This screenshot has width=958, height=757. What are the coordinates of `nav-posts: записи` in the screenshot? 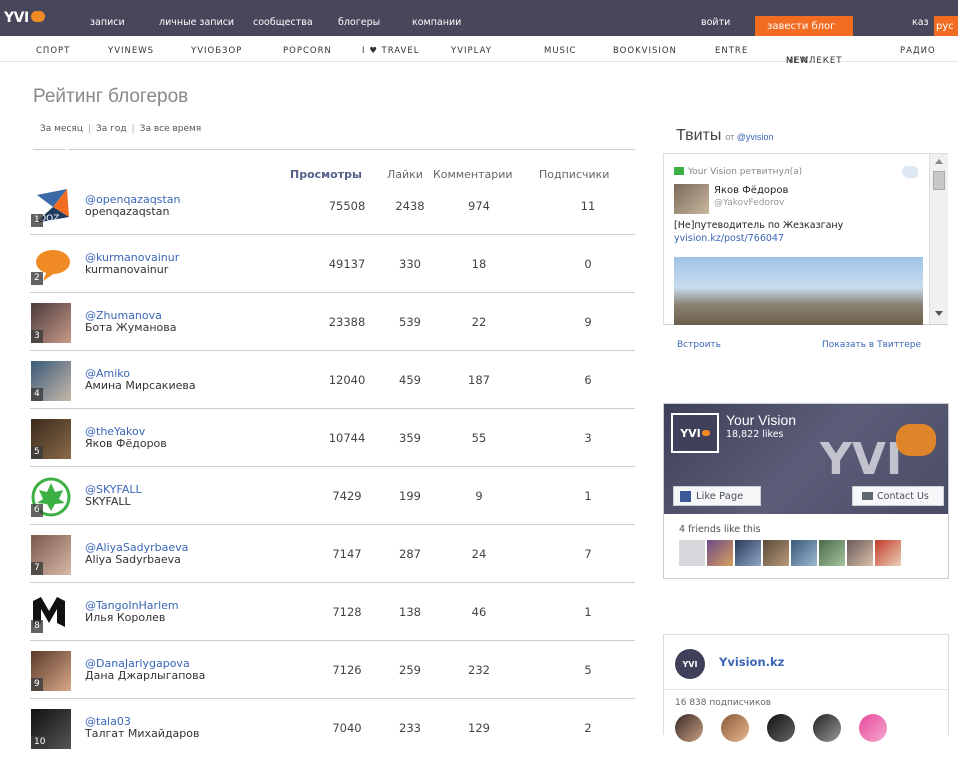 It's located at (107, 22).